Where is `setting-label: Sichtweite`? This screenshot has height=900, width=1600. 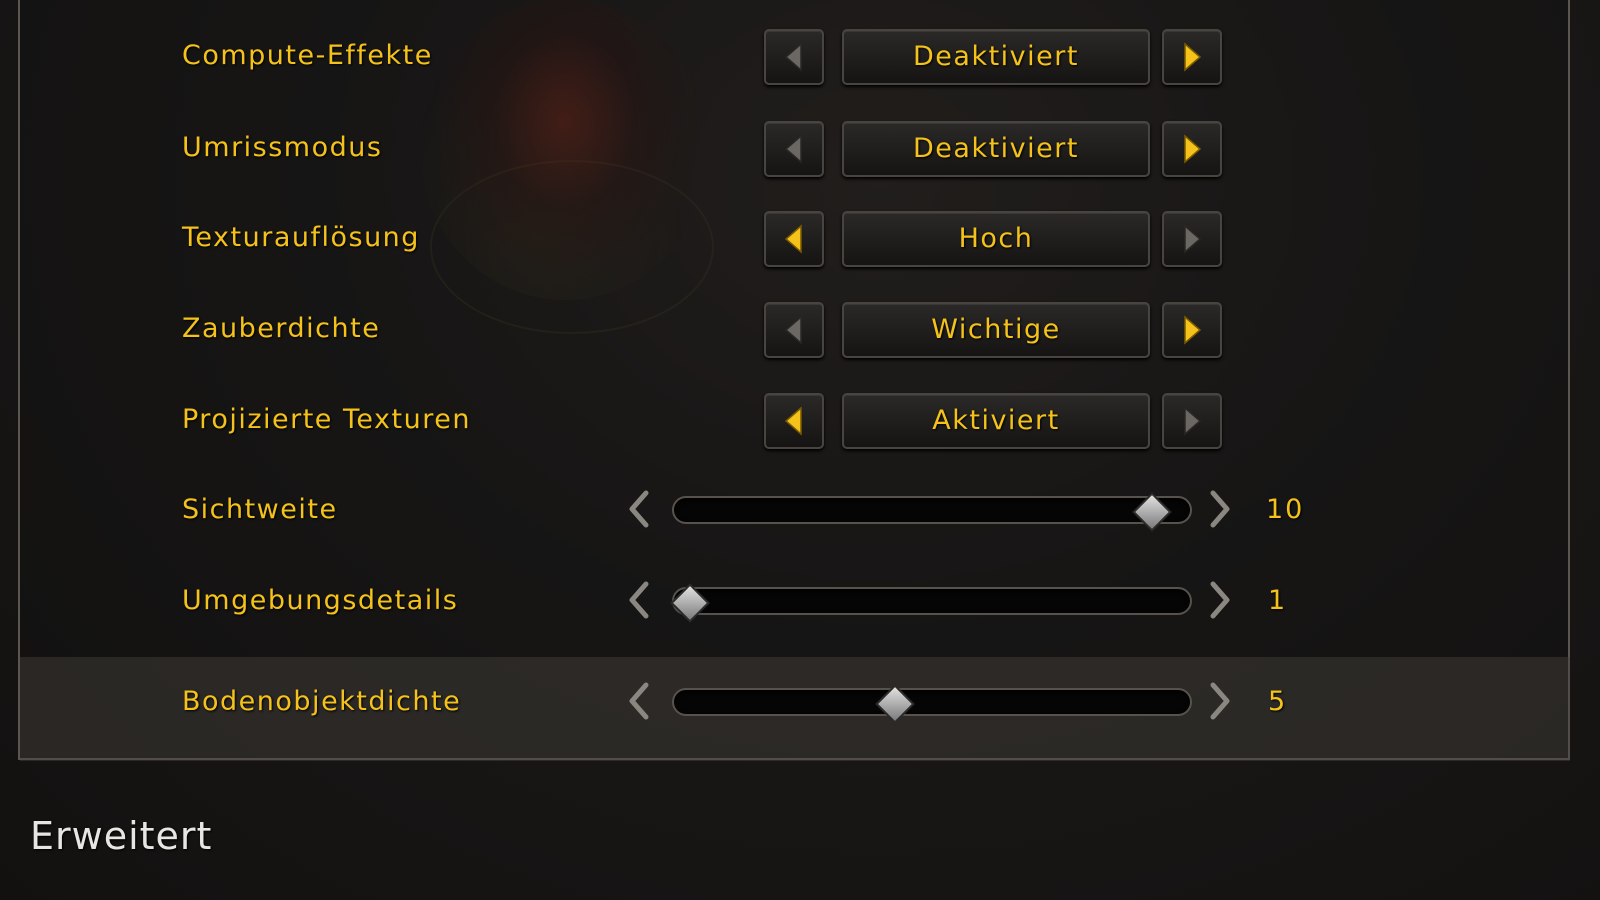 setting-label: Sichtweite is located at coordinates (260, 509).